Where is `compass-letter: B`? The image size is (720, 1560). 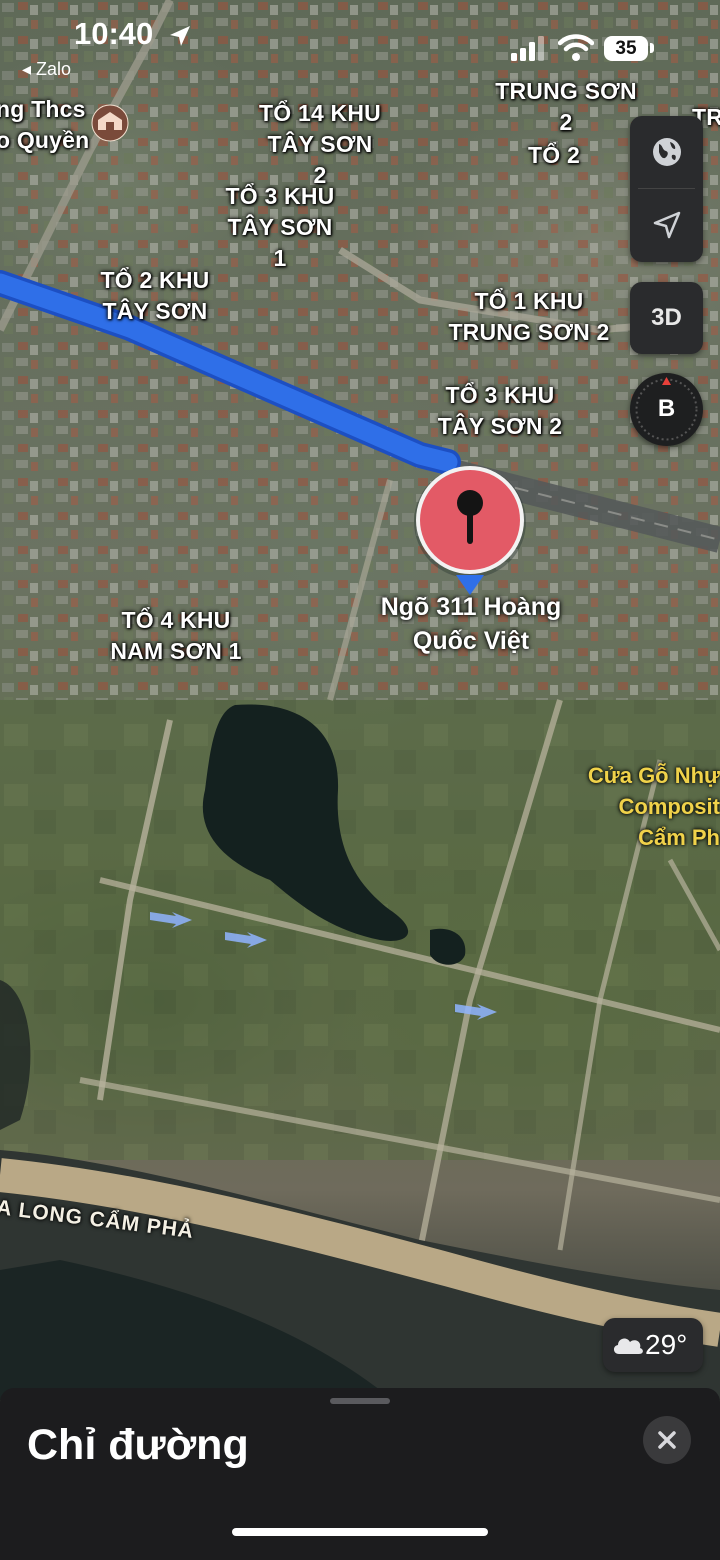 compass-letter: B is located at coordinates (666, 408).